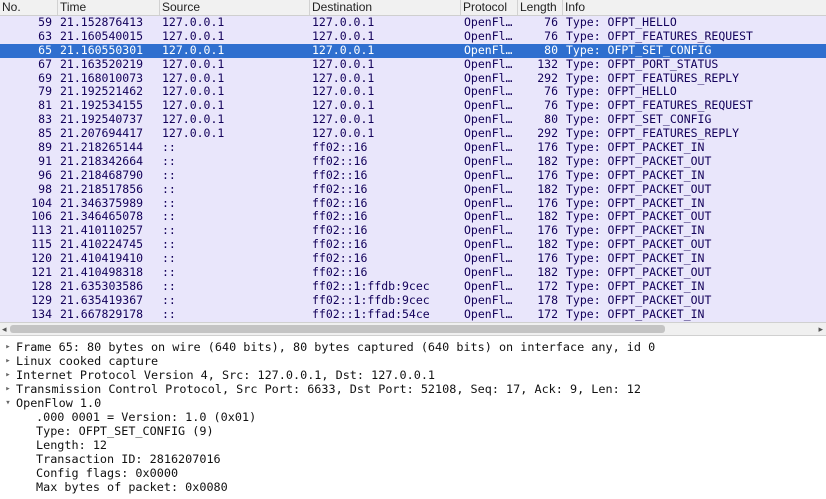  I want to click on column-header-protocol: Protocol, so click(489, 7).